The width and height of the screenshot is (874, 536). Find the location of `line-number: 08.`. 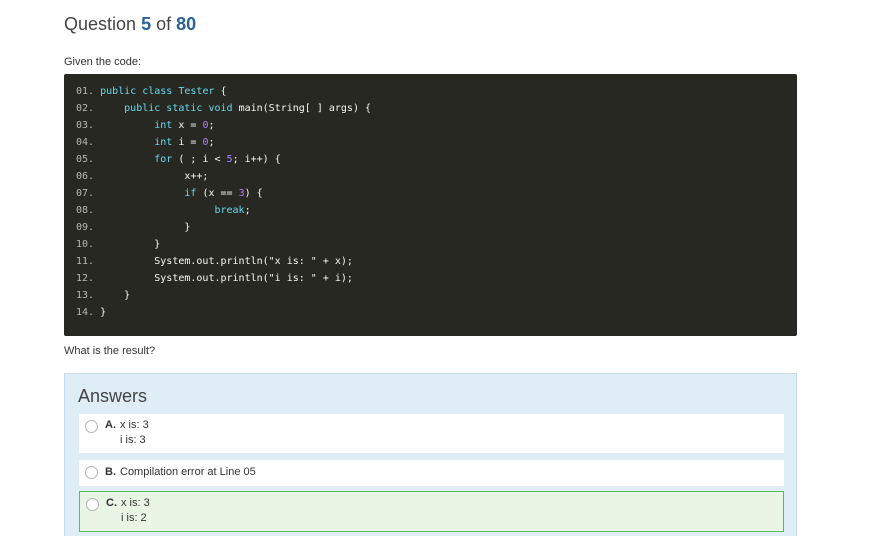

line-number: 08. is located at coordinates (85, 210).